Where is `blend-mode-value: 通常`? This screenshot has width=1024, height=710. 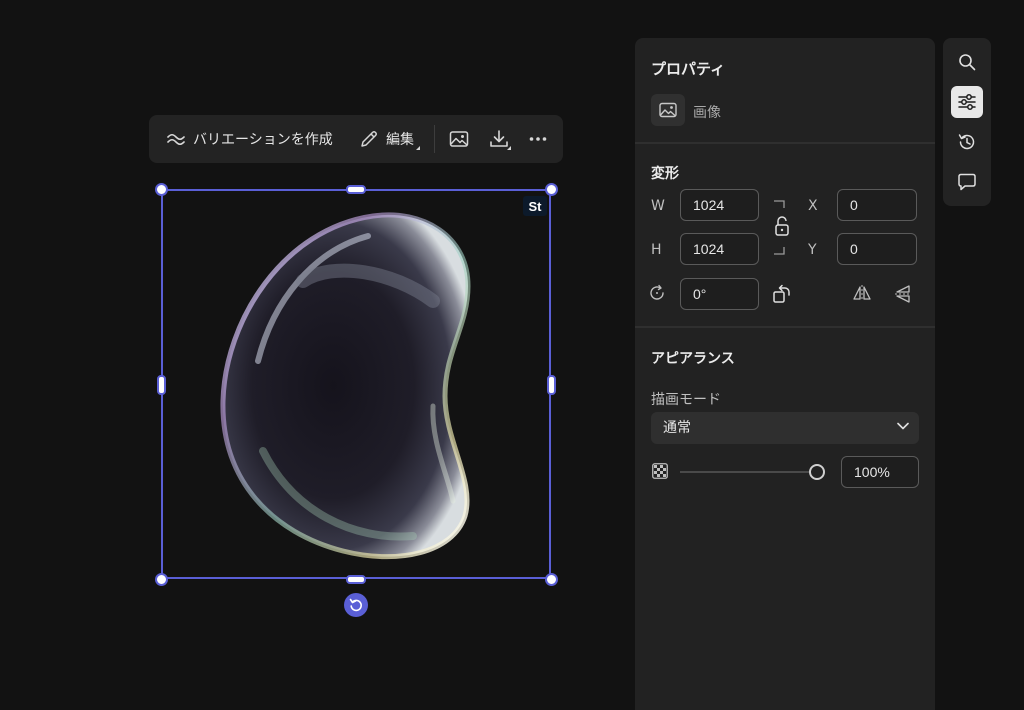 blend-mode-value: 通常 is located at coordinates (677, 428).